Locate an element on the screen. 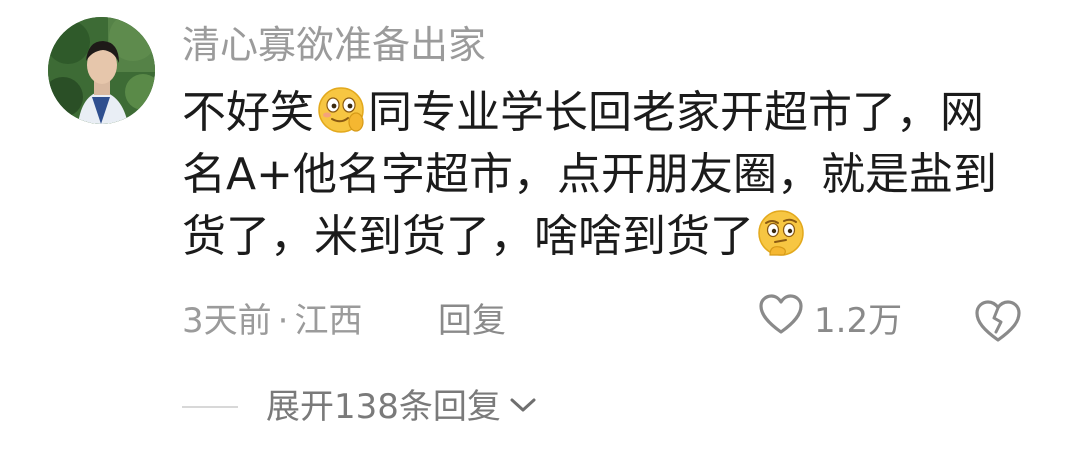 Image resolution: width=1080 pixels, height=470 pixels. comment-line: 货了，米到货了，啥啥到货了 is located at coordinates (602, 237).